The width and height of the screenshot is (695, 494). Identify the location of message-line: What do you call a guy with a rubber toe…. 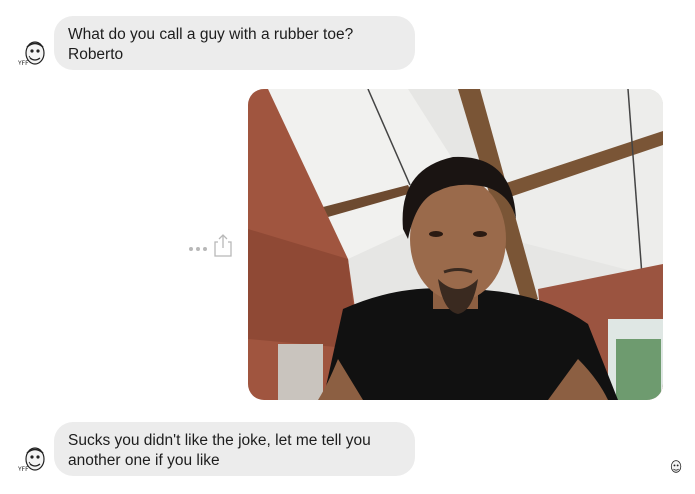
(211, 34).